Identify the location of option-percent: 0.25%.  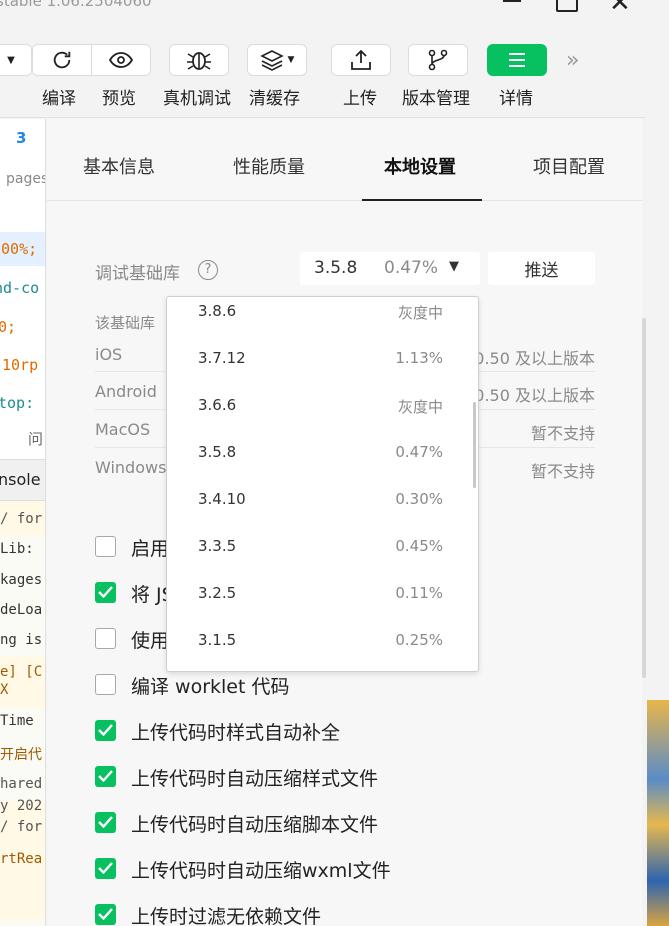
(419, 640).